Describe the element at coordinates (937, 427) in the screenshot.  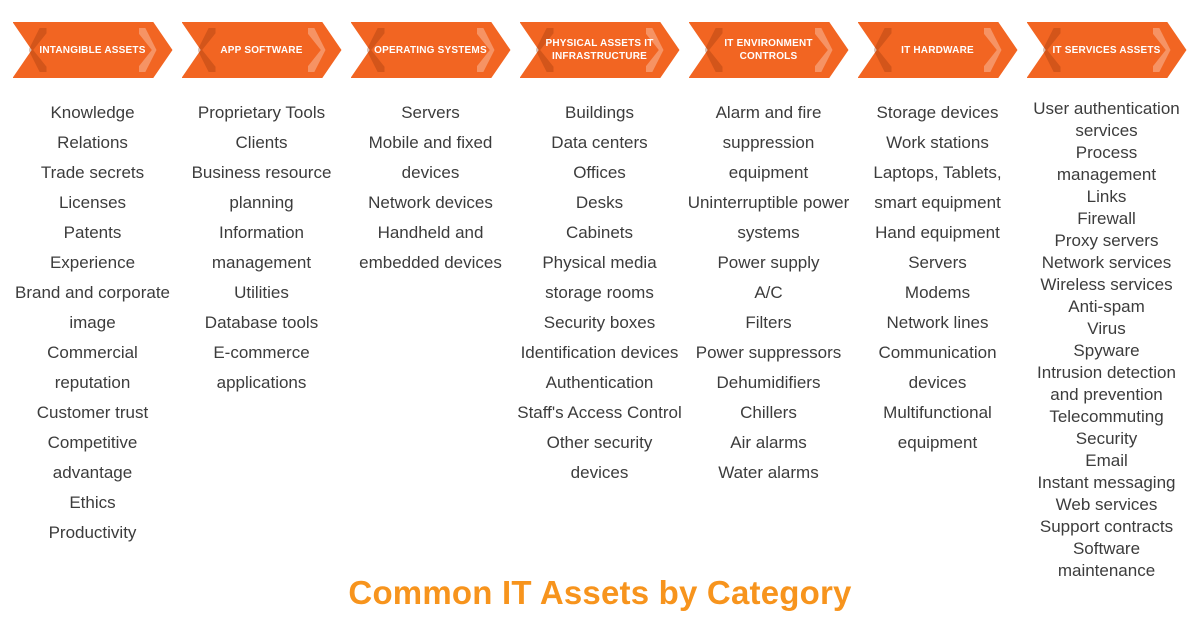
I see `list-item: Multifunctional equipment` at that location.